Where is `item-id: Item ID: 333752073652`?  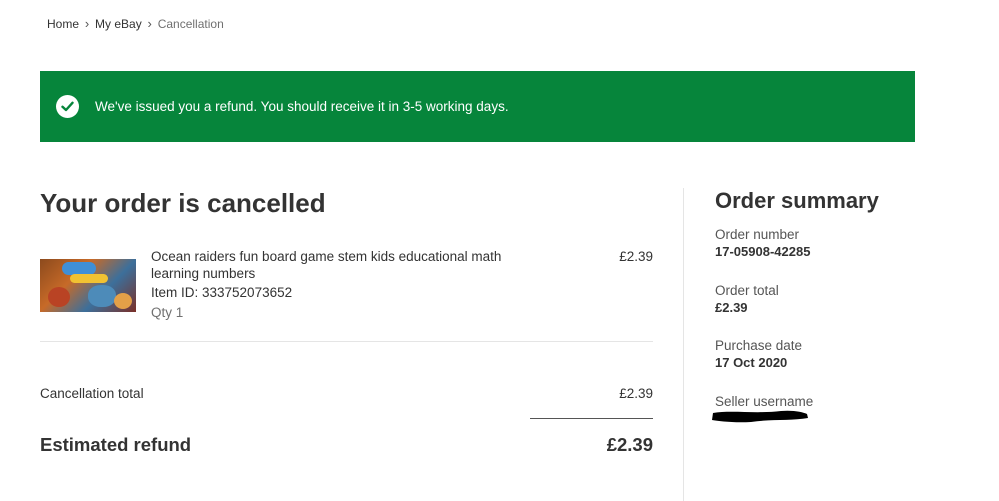
item-id: Item ID: 333752073652 is located at coordinates (222, 292).